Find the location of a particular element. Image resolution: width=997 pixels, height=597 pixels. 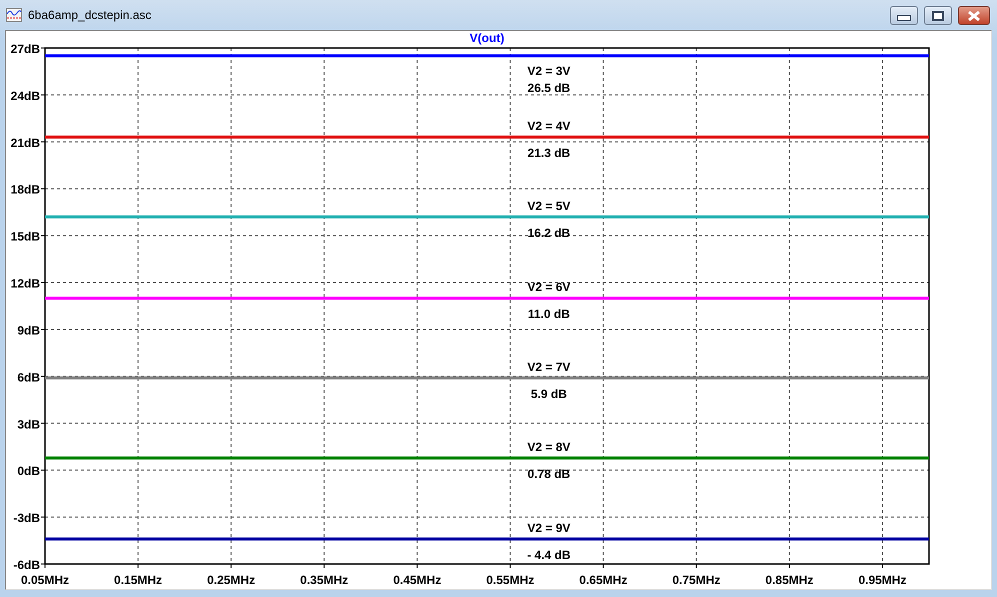

trace-value-label: 21.3 dB is located at coordinates (549, 153).